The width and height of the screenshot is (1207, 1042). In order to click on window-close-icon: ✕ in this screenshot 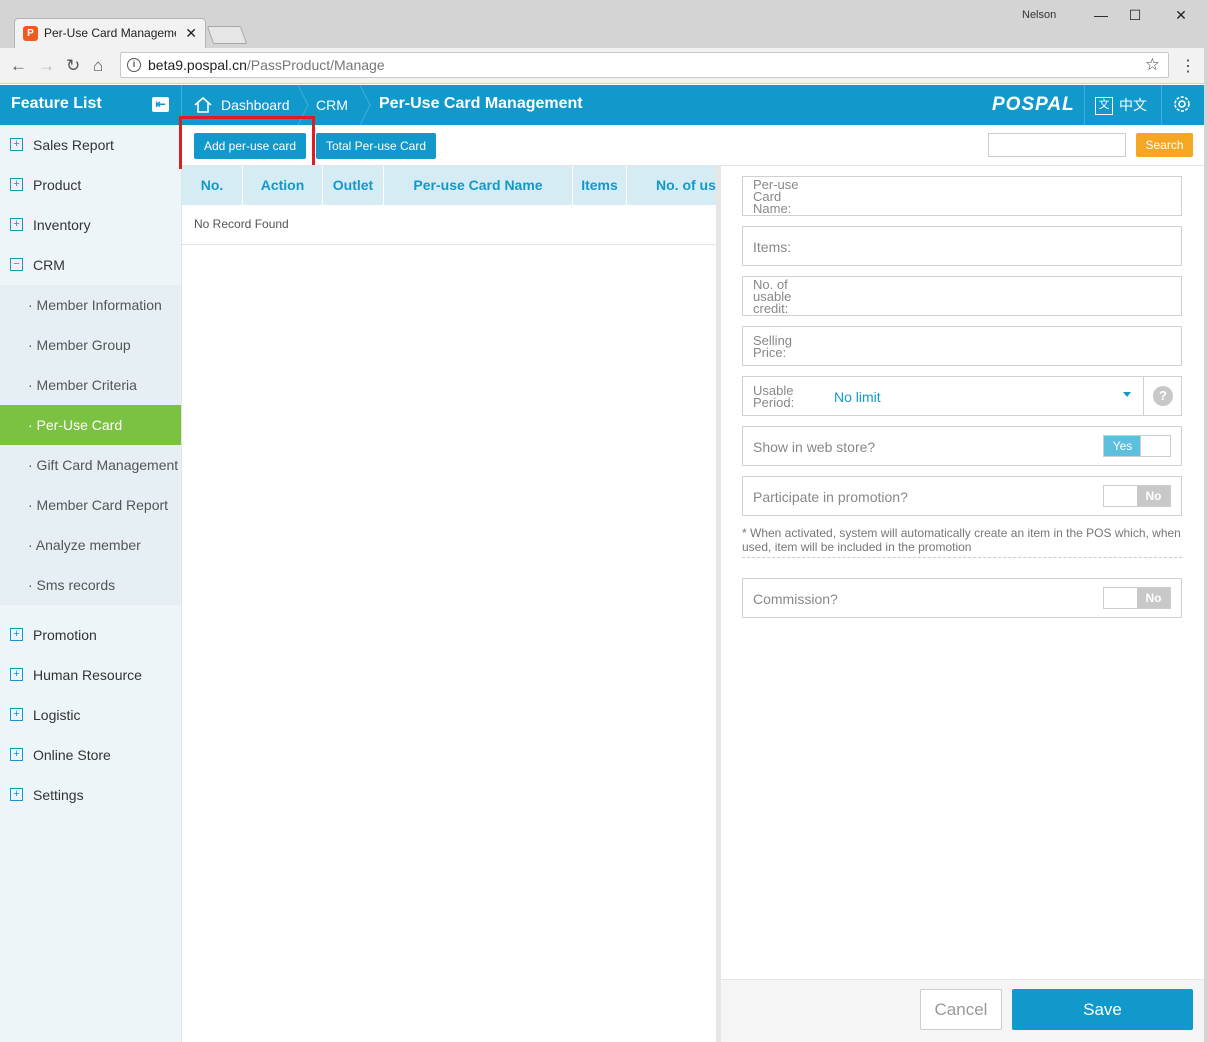, I will do `click(1181, 15)`.